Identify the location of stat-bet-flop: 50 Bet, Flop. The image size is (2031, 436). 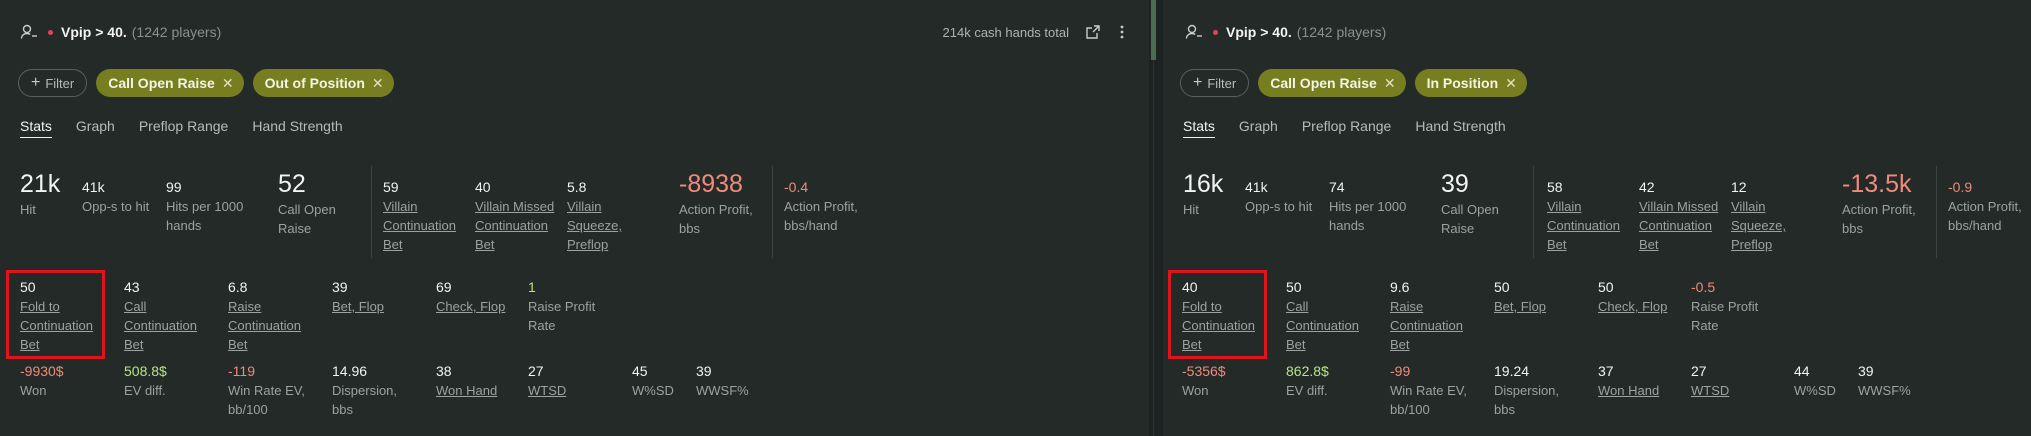
(1534, 297).